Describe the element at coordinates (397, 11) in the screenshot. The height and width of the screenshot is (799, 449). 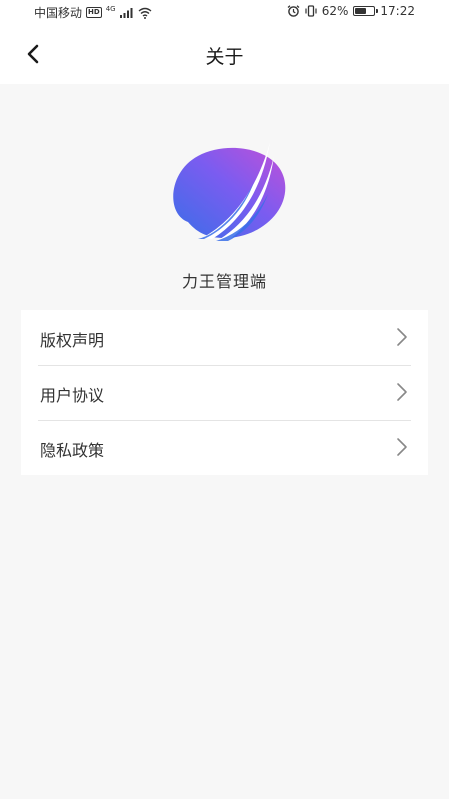
I see `clock: 17:22` at that location.